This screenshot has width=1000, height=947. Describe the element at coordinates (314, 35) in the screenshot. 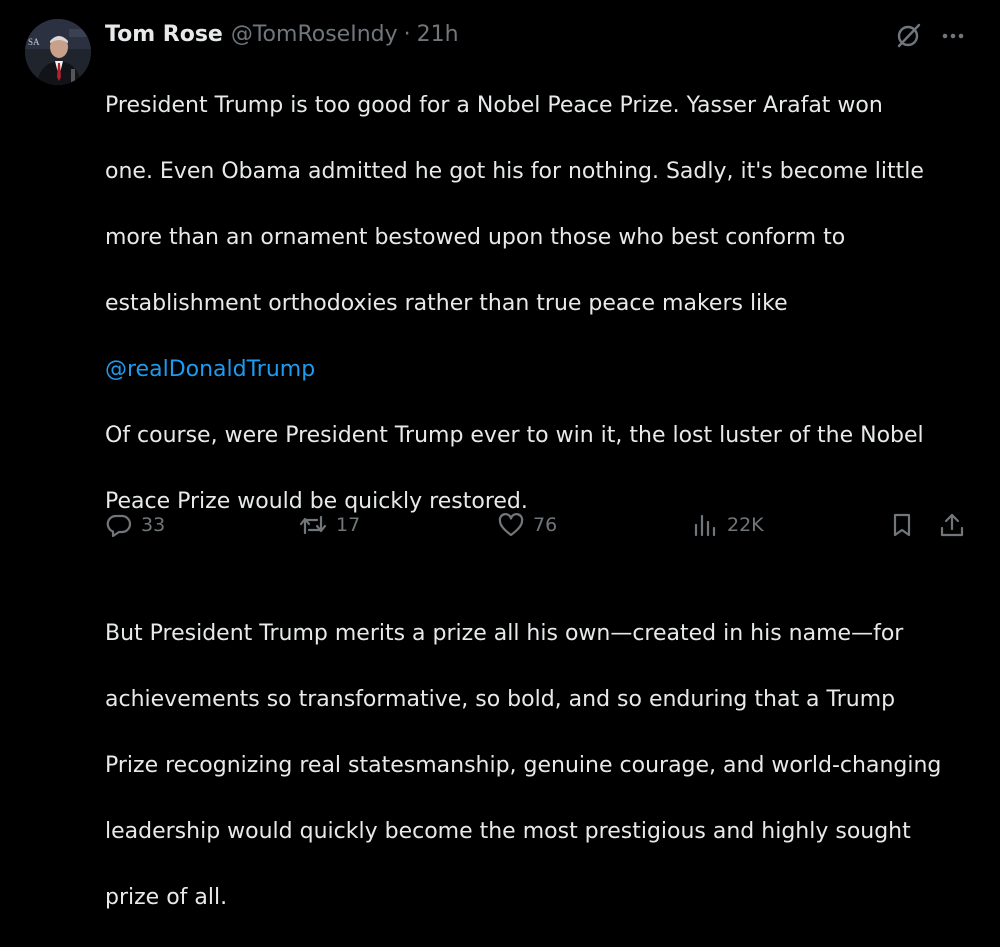

I see `author-handle: @TomRoseIndy` at that location.